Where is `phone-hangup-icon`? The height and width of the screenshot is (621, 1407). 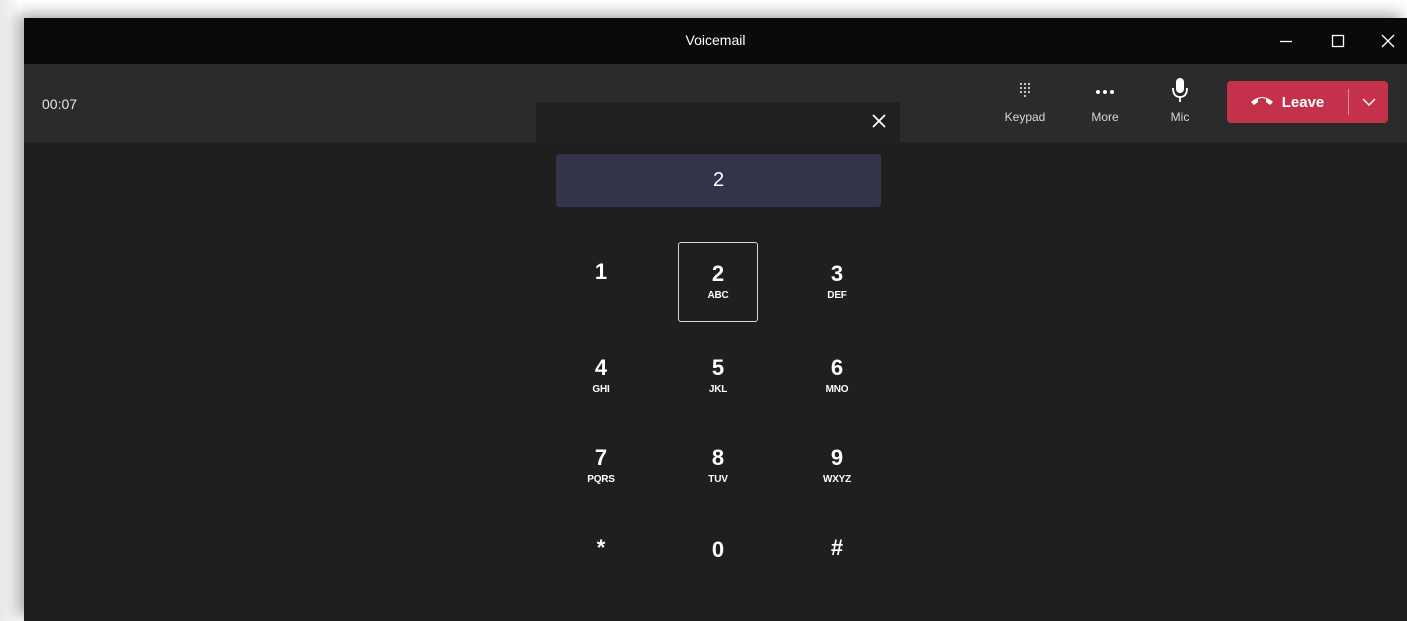
phone-hangup-icon is located at coordinates (1262, 102).